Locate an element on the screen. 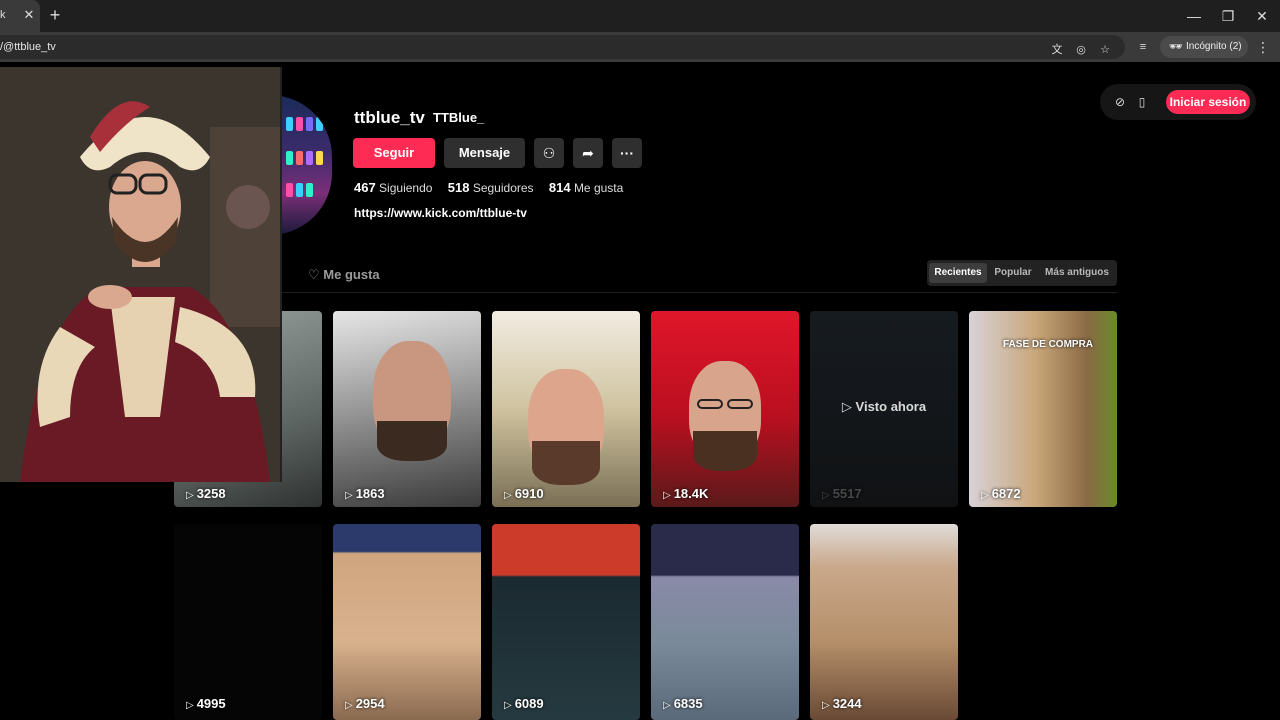  view-count: ▷ 5517 is located at coordinates (842, 493).